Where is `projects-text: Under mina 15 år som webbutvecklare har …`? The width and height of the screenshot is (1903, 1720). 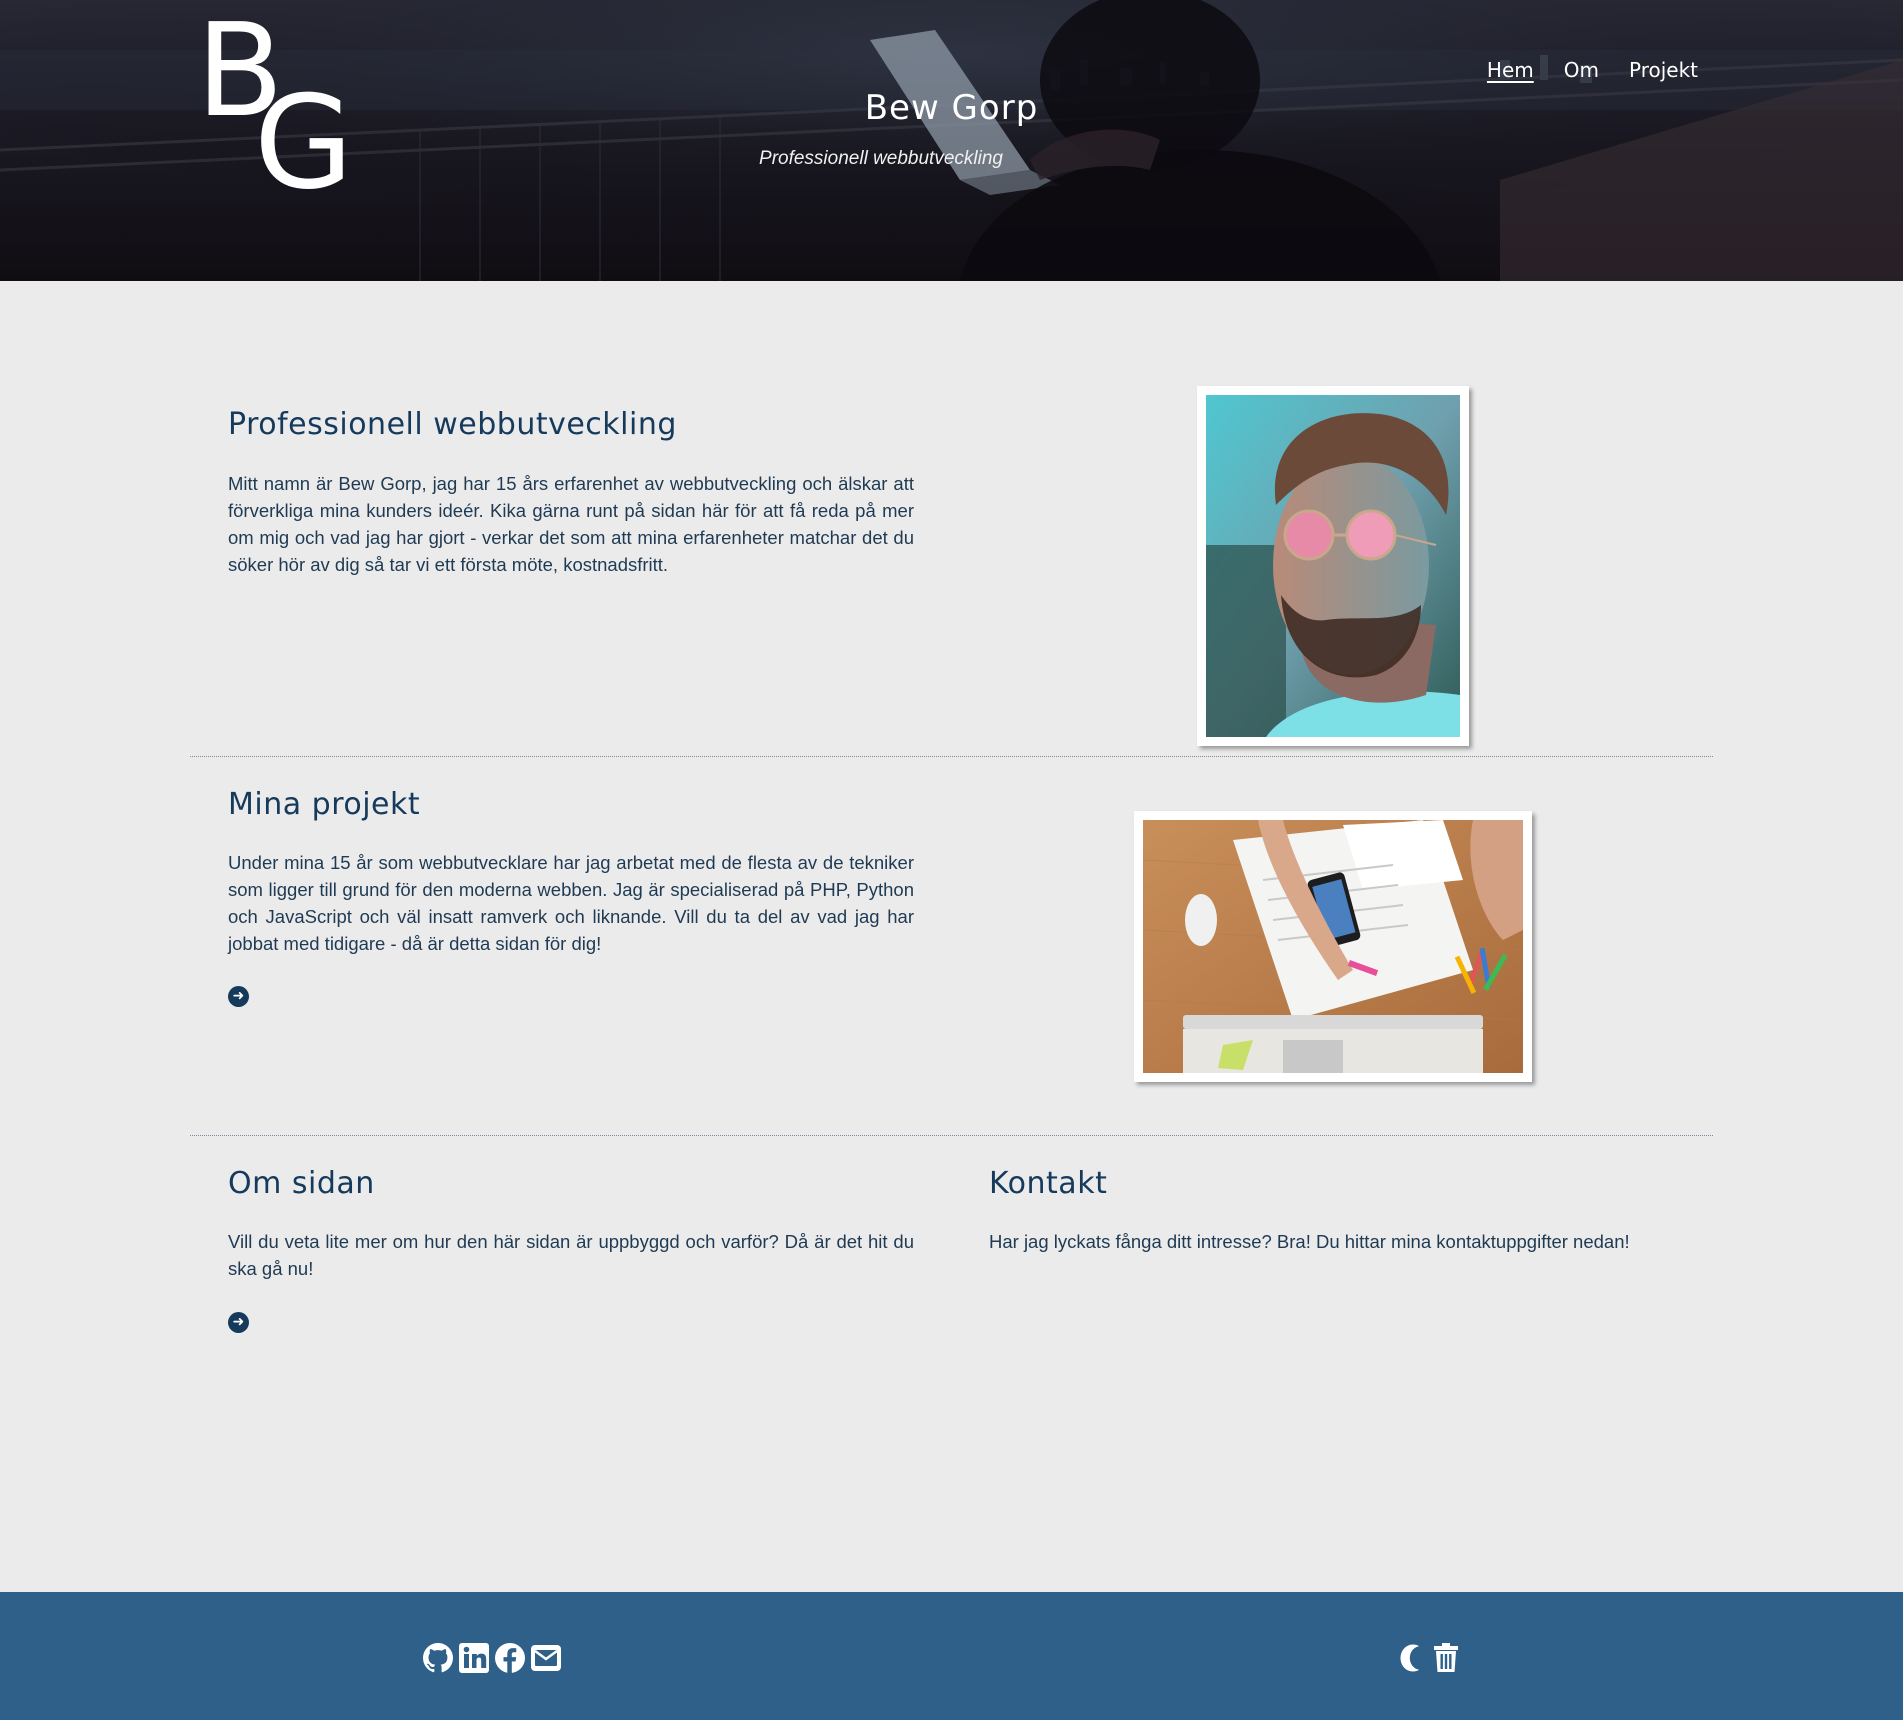 projects-text: Under mina 15 år som webbutvecklare har … is located at coordinates (571, 903).